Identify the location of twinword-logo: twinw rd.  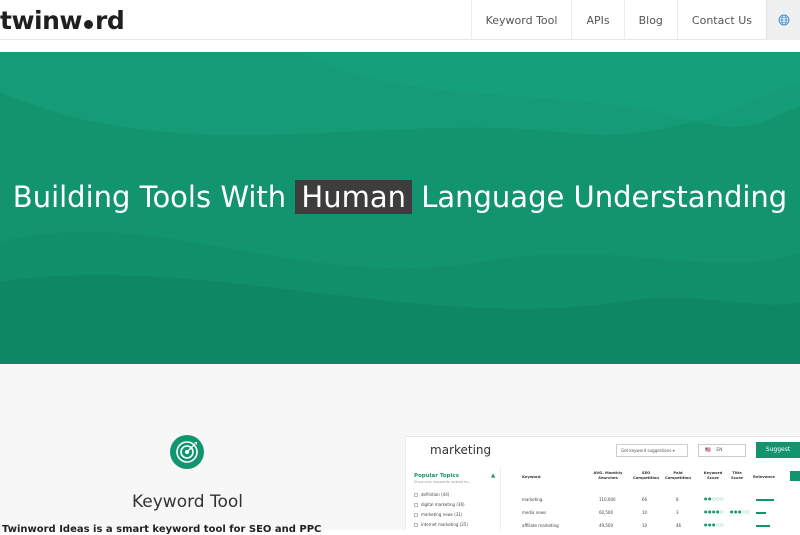
(62, 20).